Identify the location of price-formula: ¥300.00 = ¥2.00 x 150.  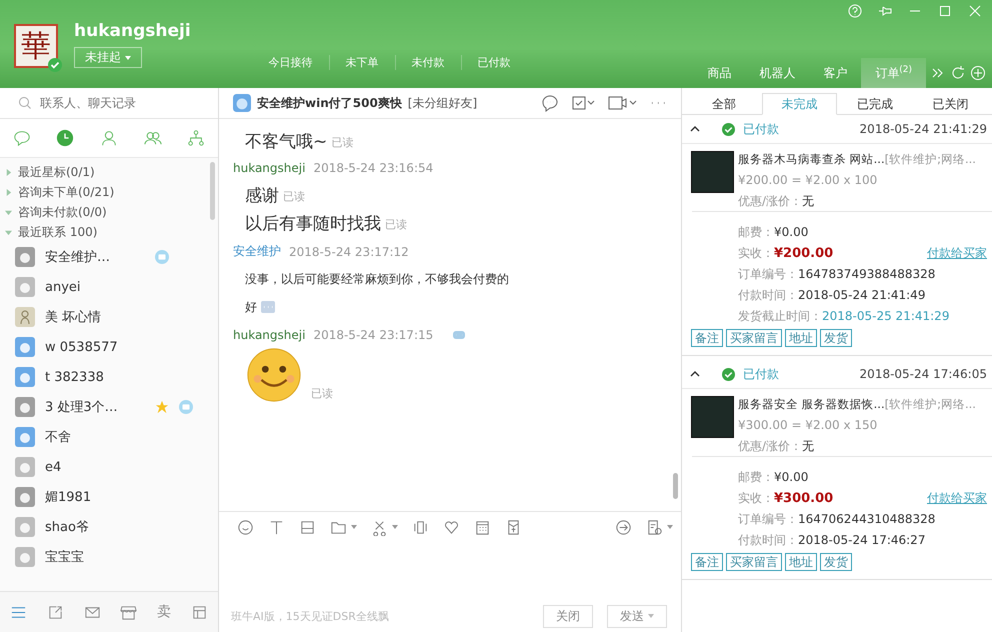
(808, 425).